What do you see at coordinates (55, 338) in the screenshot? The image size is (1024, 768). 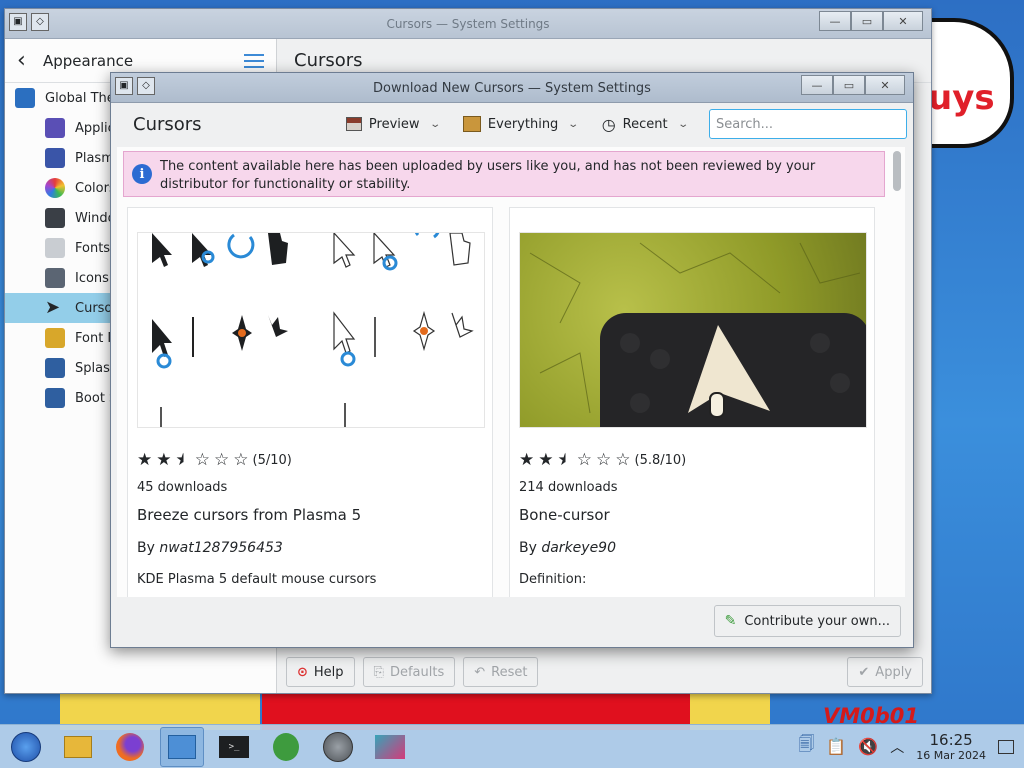 I see `font-management-icon` at bounding box center [55, 338].